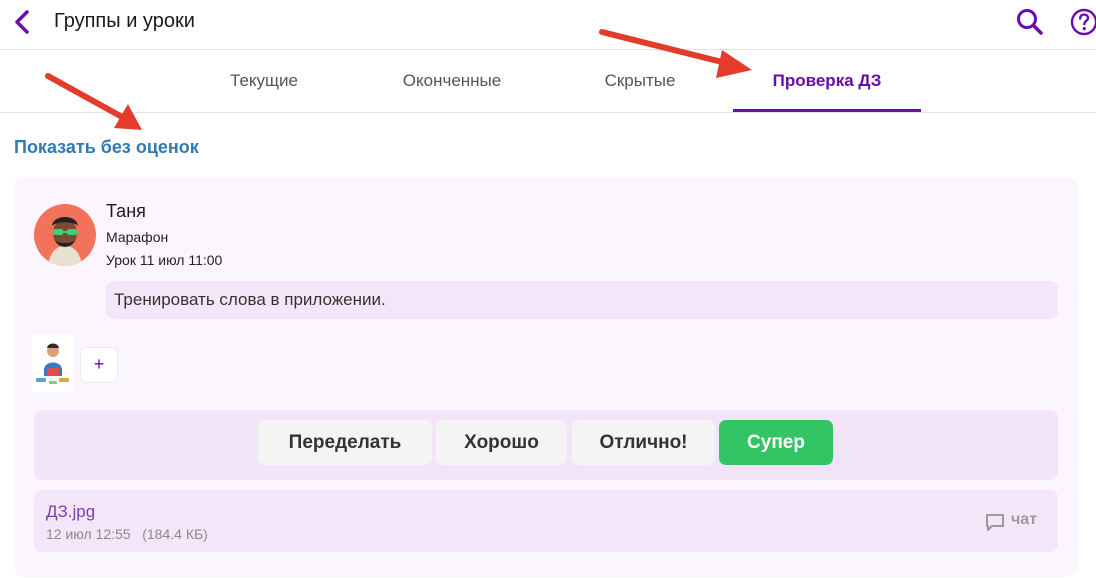 The image size is (1096, 578). Describe the element at coordinates (548, 82) in the screenshot. I see `tab-bar: Текущие Оконченные Скрытые Проверка ДЗ` at that location.